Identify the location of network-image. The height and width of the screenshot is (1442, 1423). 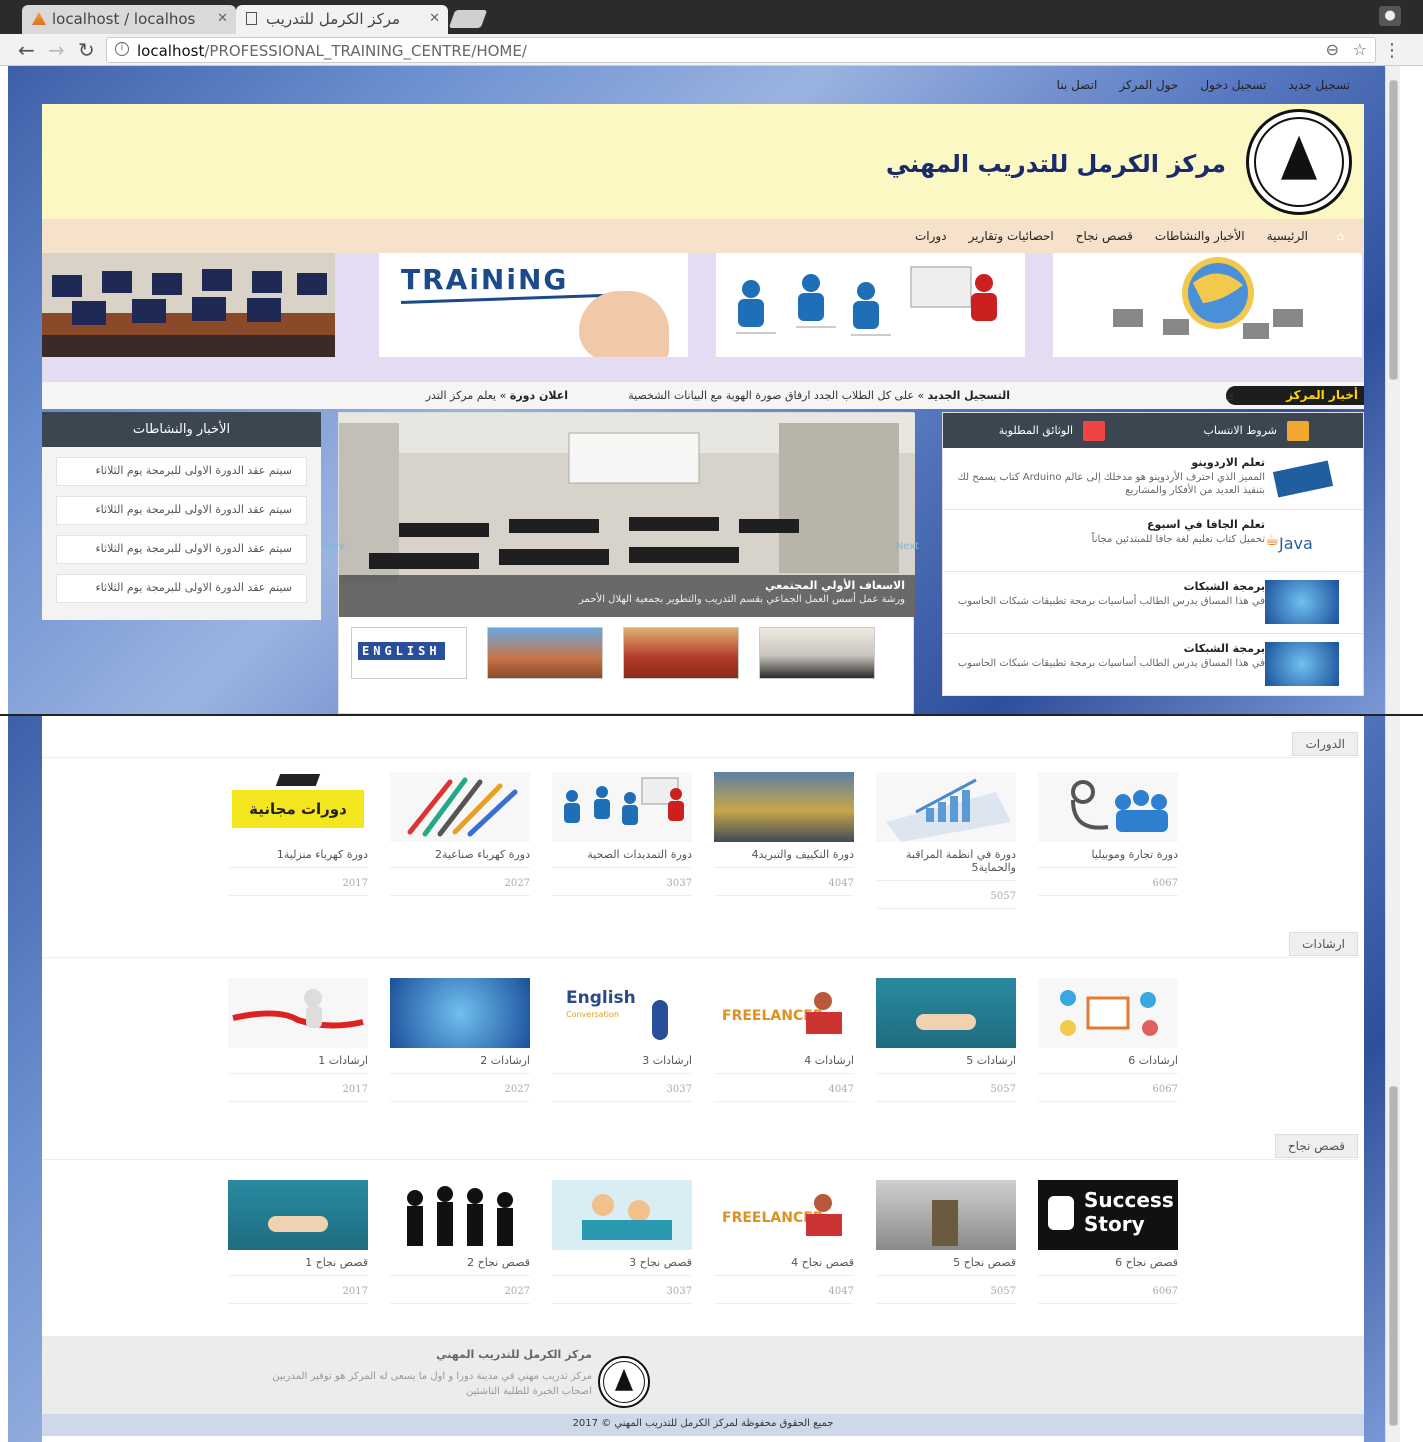
(1302, 602).